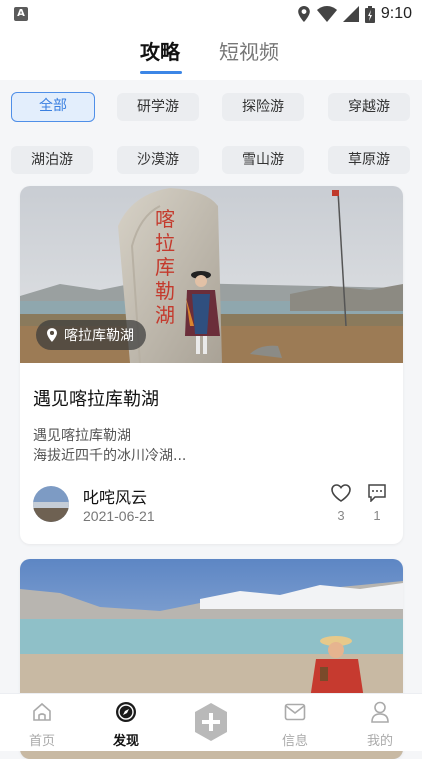  Describe the element at coordinates (294, 741) in the screenshot. I see `nav-label: 信息` at that location.